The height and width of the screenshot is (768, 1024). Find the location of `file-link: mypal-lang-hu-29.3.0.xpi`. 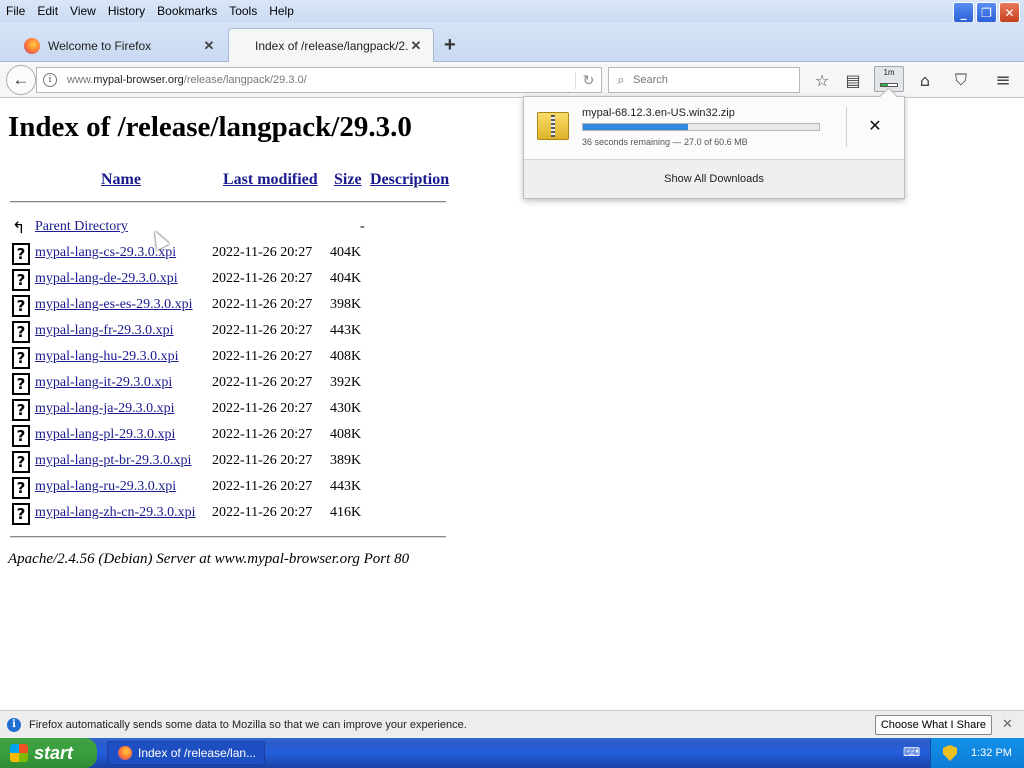

file-link: mypal-lang-hu-29.3.0.xpi is located at coordinates (106, 357).